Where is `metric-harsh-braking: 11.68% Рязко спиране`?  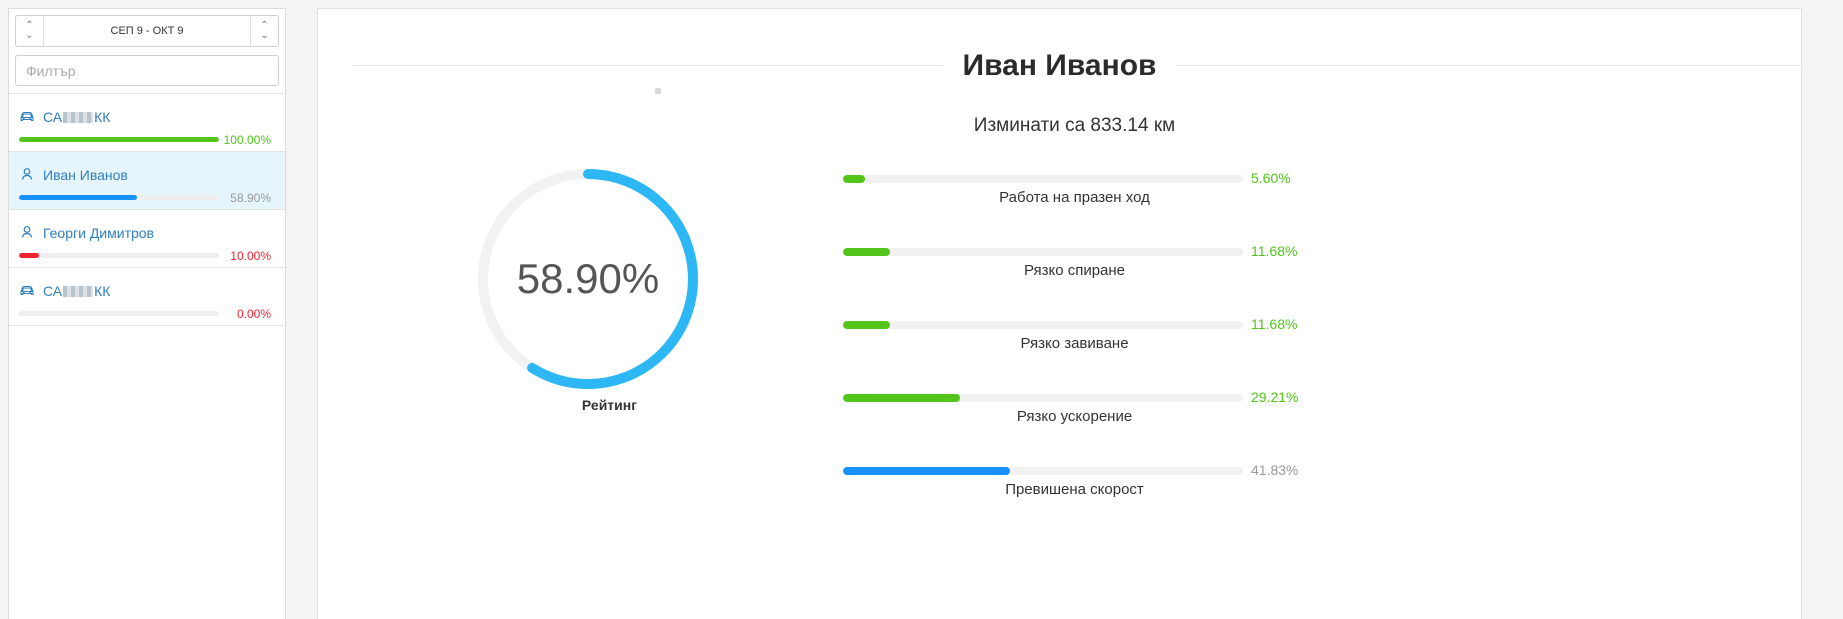 metric-harsh-braking: 11.68% Рязко спиране is located at coordinates (1083, 265).